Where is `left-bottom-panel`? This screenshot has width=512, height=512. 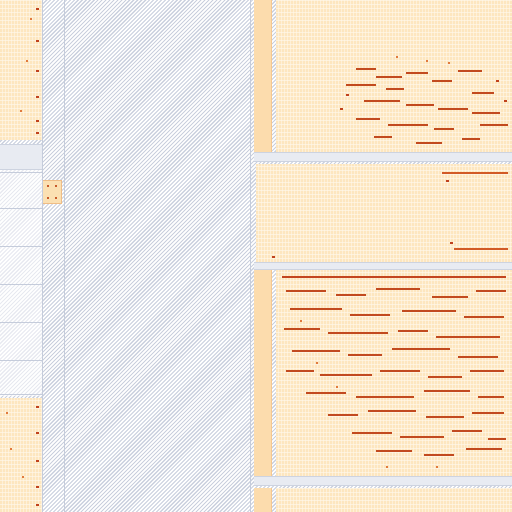
left-bottom-panel is located at coordinates (21, 455).